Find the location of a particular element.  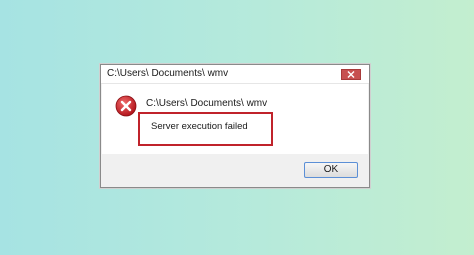

error-message: Server execution failed is located at coordinates (199, 126).